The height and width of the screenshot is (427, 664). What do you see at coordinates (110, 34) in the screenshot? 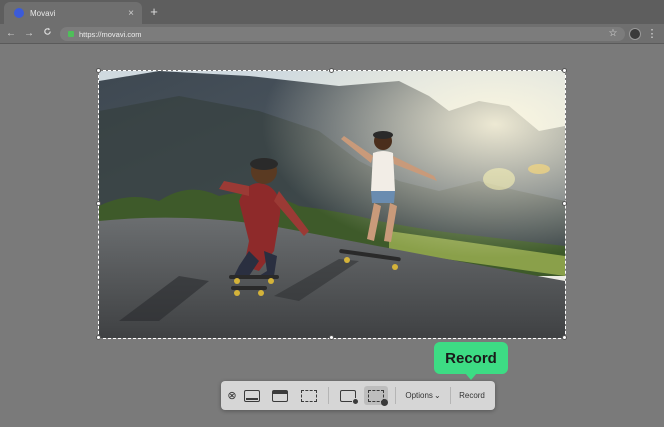
I see `url-text: https://movavi.com` at bounding box center [110, 34].